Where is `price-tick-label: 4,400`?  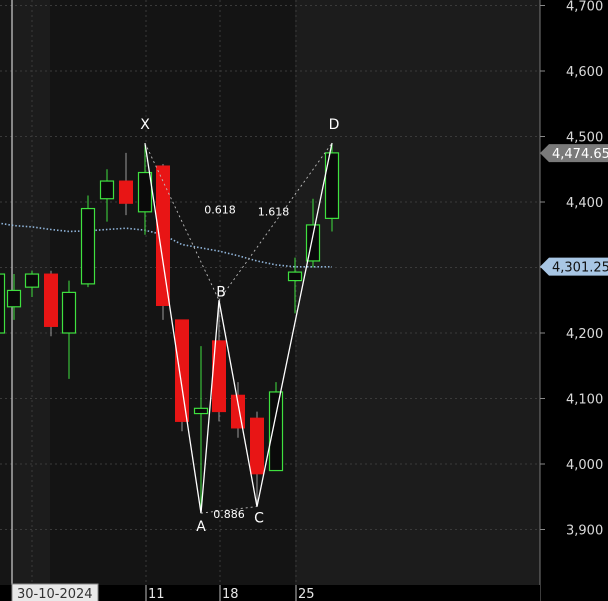 price-tick-label: 4,400 is located at coordinates (584, 203).